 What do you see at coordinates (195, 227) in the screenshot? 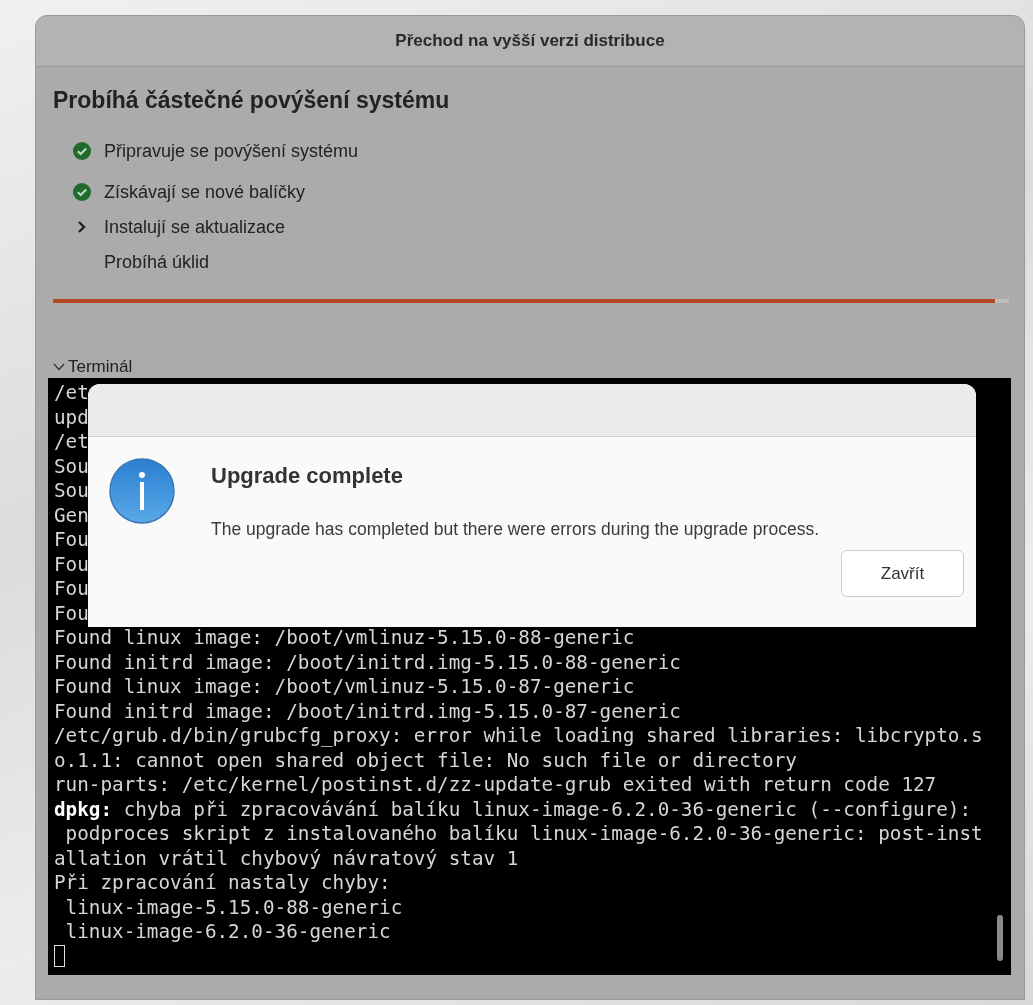
I see `step-label: Instalují se aktualizace` at bounding box center [195, 227].